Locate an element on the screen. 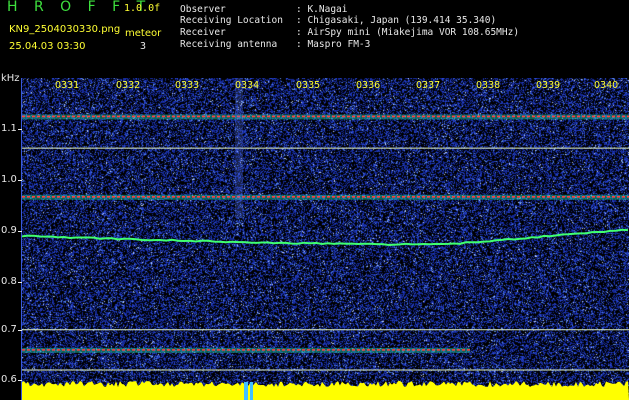  location-label: Receiving Location is located at coordinates (231, 20).